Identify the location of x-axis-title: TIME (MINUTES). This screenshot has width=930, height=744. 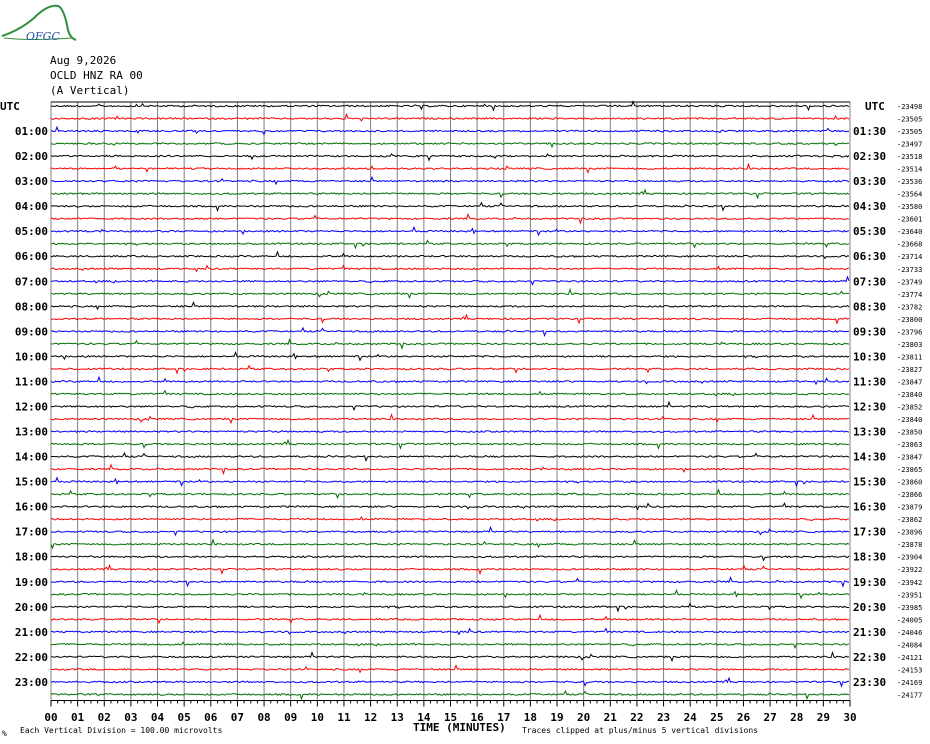
(459, 727).